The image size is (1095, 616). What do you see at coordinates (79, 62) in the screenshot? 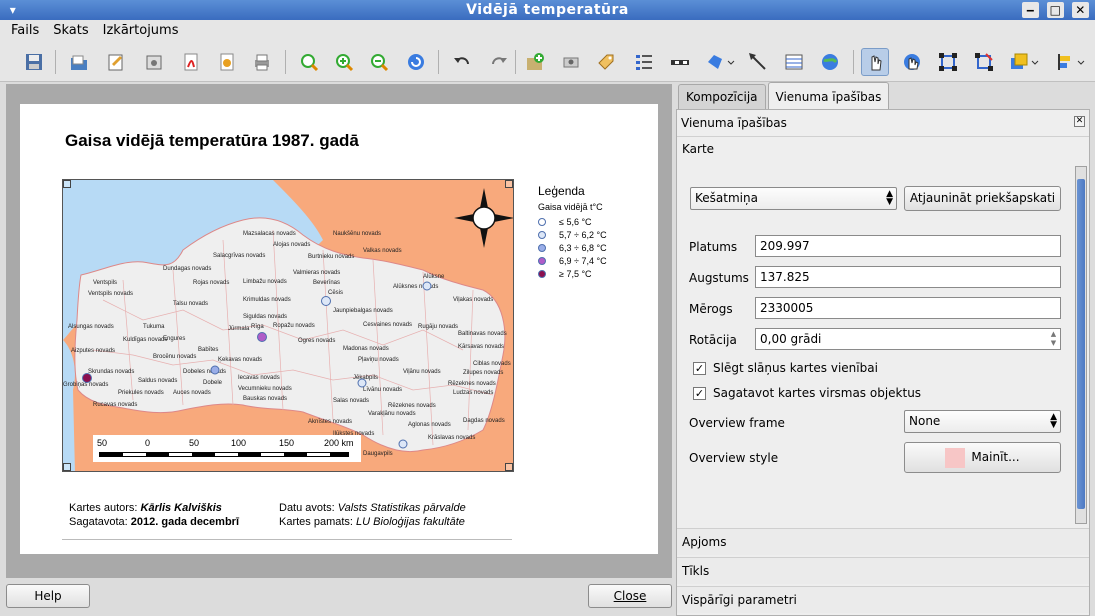
I see `open-icon` at bounding box center [79, 62].